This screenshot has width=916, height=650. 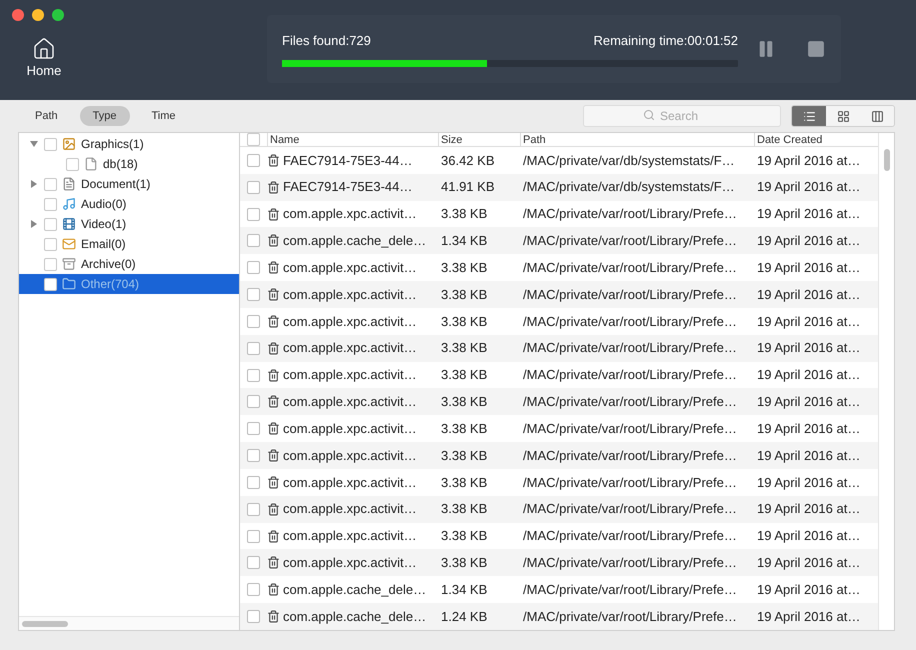 What do you see at coordinates (18, 15) in the screenshot?
I see `close-window-icon` at bounding box center [18, 15].